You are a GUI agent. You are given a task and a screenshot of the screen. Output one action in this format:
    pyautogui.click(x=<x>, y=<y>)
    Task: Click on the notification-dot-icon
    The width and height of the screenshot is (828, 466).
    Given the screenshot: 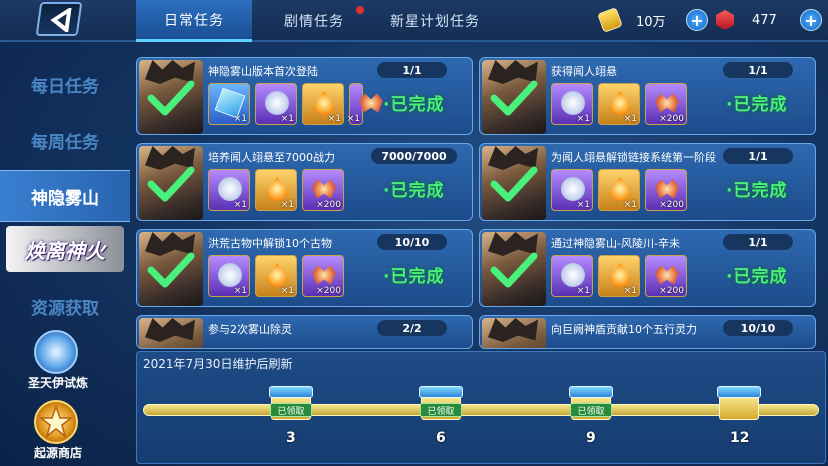 What is the action you would take?
    pyautogui.click(x=360, y=10)
    